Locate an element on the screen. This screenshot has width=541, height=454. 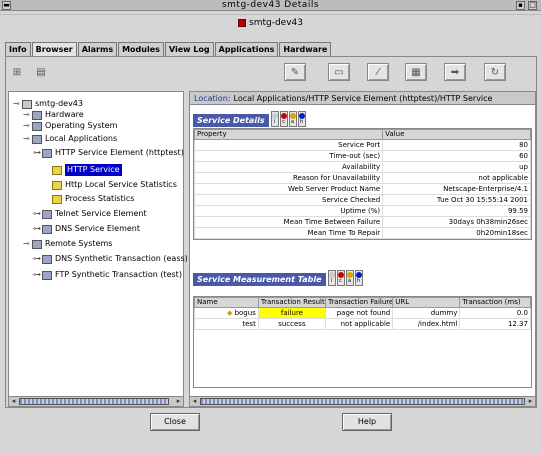
forward-button: ➡ is located at coordinates (455, 72).